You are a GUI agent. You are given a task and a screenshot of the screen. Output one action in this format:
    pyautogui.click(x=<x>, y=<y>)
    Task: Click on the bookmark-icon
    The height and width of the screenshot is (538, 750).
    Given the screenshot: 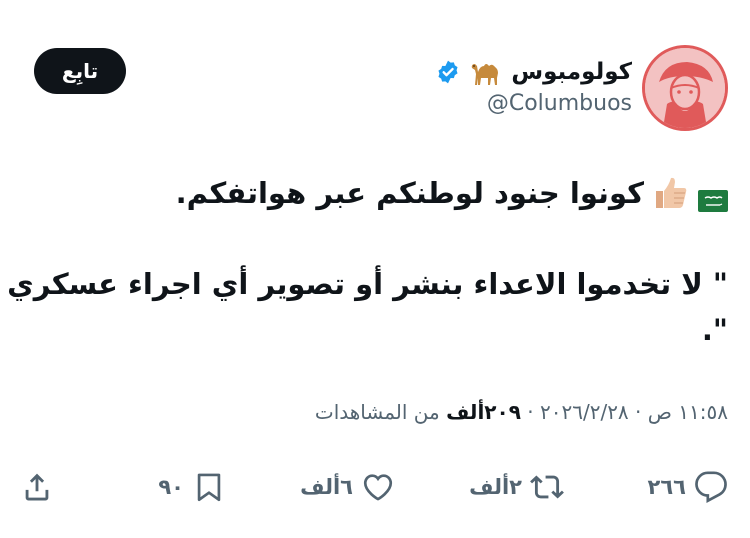 What is the action you would take?
    pyautogui.click(x=209, y=487)
    